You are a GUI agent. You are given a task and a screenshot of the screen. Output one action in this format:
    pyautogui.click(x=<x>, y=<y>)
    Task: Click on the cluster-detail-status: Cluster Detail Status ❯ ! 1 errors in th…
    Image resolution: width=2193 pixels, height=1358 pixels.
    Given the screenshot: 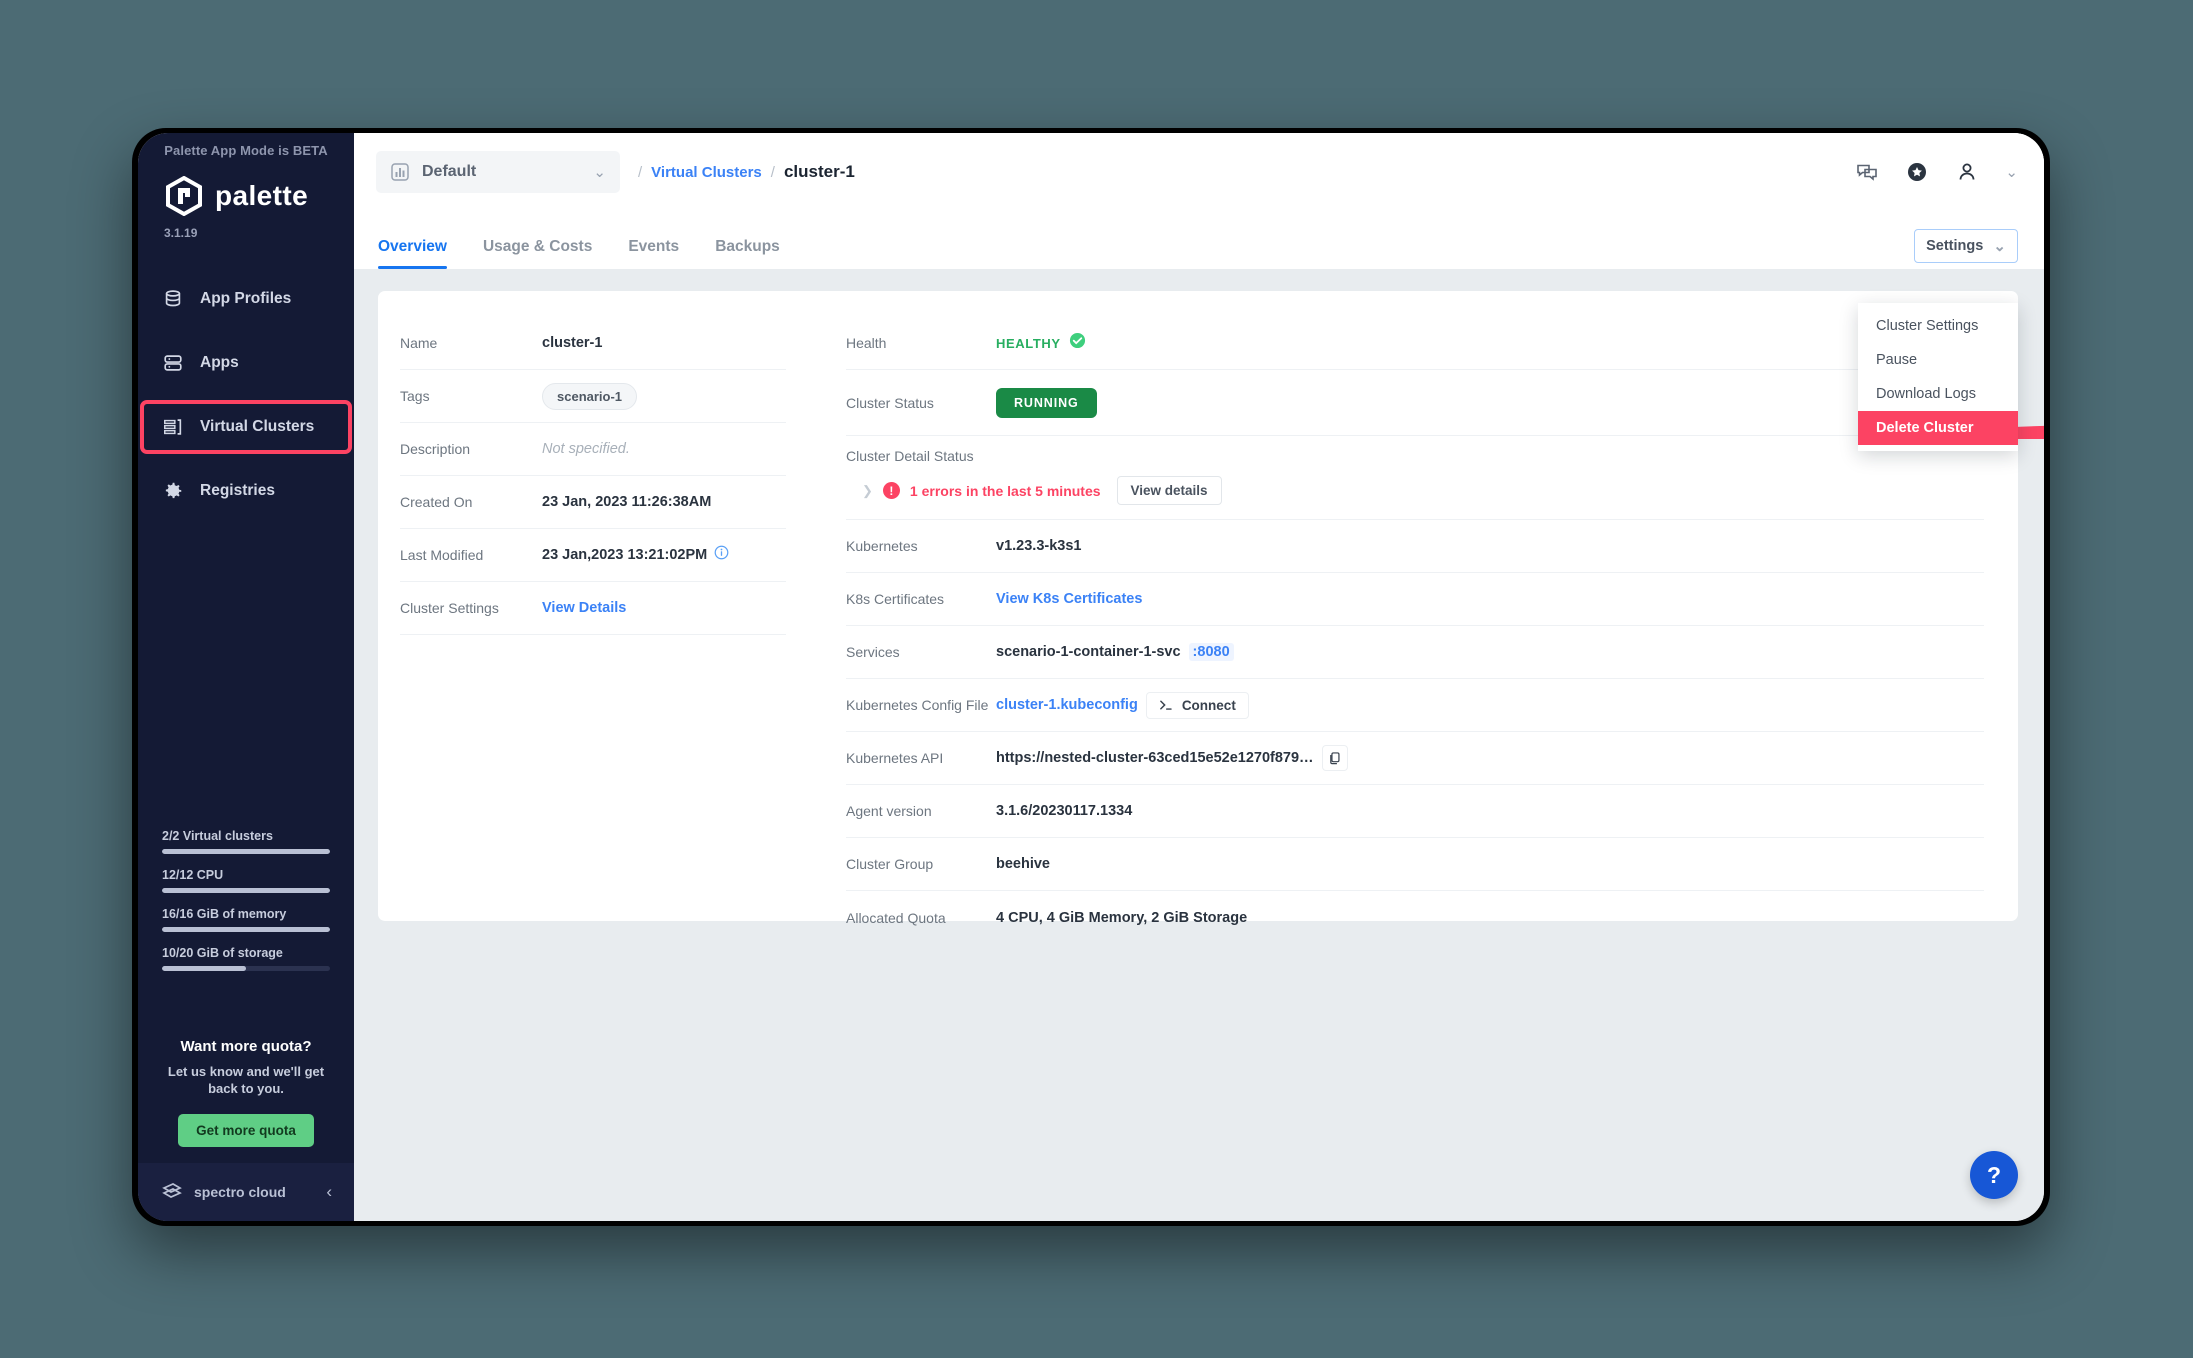 What is the action you would take?
    pyautogui.click(x=1415, y=478)
    